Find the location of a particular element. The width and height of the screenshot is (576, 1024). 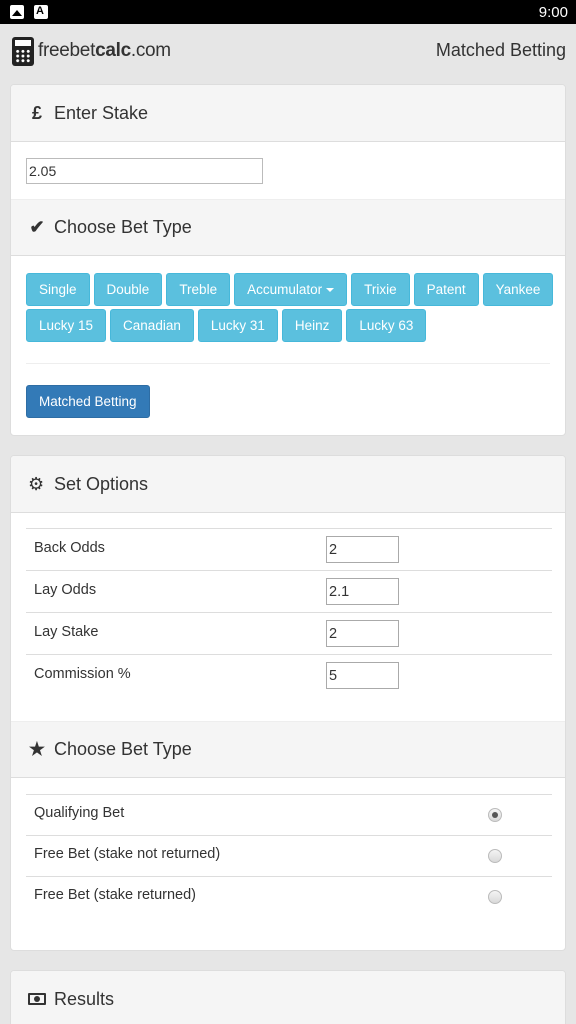

option-row-commission: Commission % is located at coordinates (289, 675).